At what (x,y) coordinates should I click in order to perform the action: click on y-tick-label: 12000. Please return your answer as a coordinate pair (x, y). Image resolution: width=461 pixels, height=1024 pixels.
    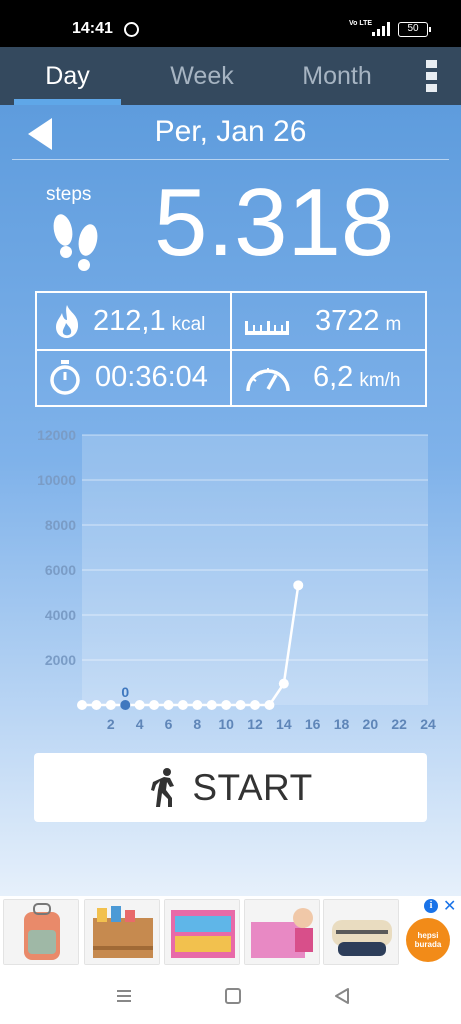
    Looking at the image, I should click on (56, 435).